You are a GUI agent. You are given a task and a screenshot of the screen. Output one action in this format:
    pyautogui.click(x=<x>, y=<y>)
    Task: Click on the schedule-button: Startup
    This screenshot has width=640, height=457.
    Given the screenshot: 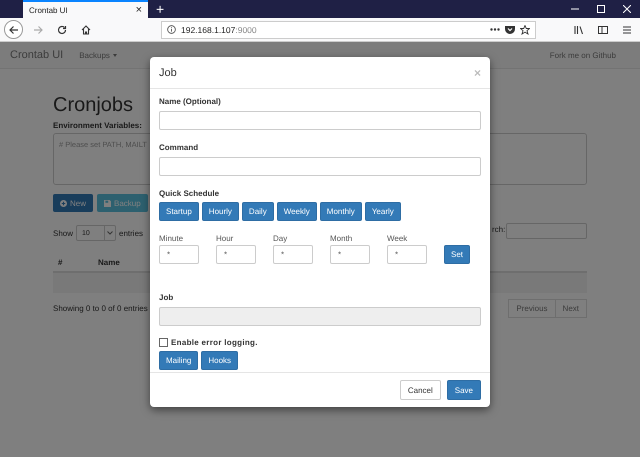 What is the action you would take?
    pyautogui.click(x=179, y=211)
    